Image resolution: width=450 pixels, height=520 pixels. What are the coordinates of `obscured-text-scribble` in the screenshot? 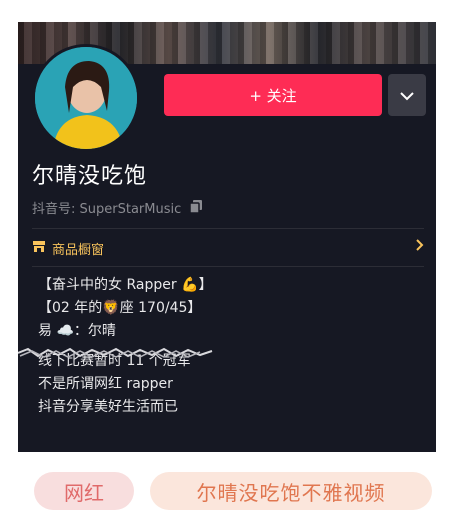 It's located at (118, 352).